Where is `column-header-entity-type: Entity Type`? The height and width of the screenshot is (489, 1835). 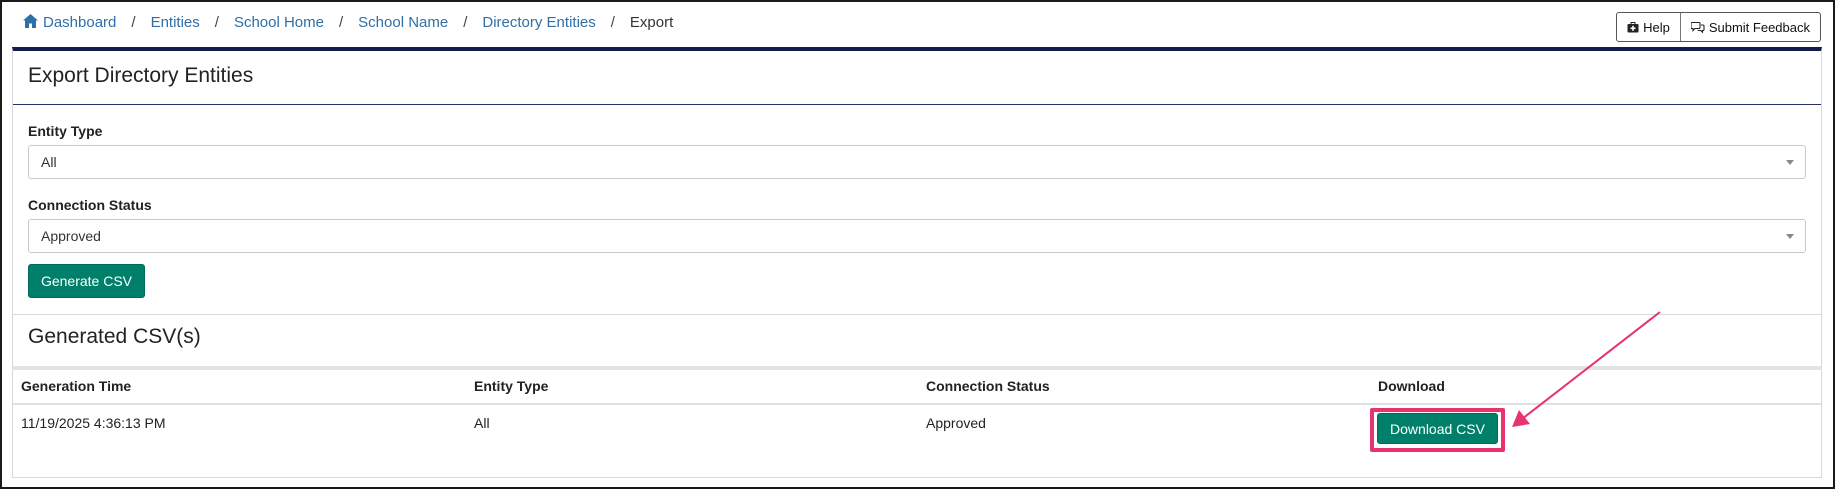
column-header-entity-type: Entity Type is located at coordinates (511, 386).